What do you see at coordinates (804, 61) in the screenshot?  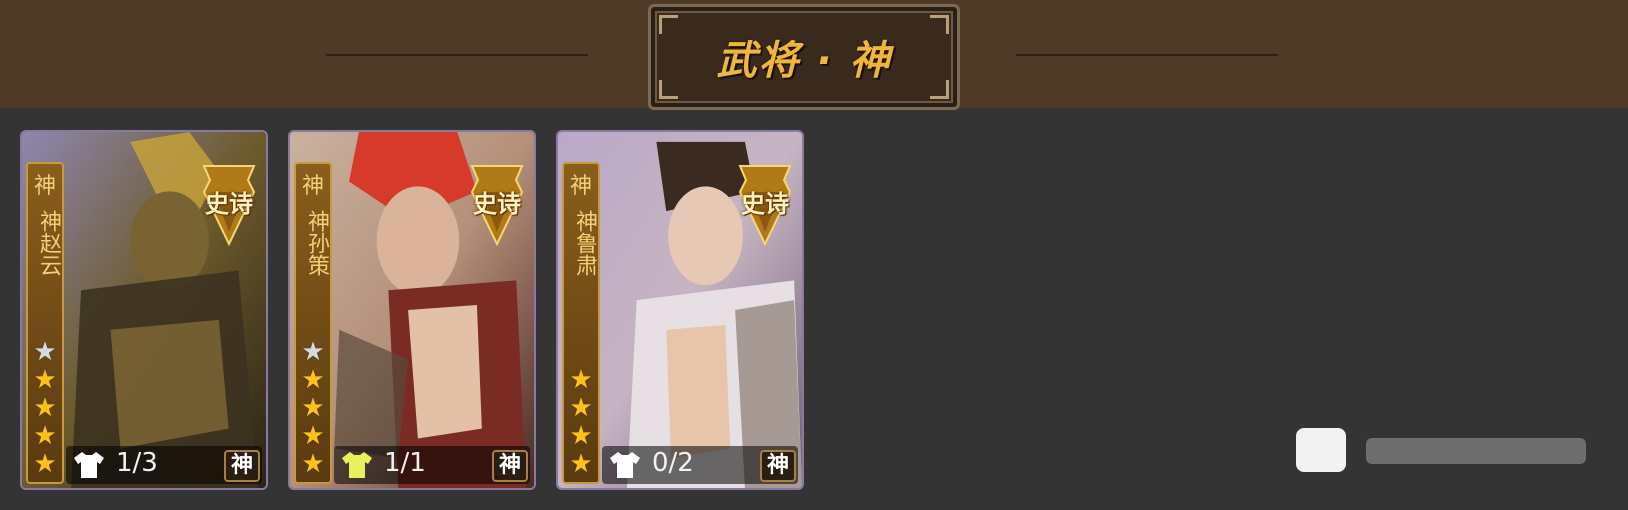 I see `page-title: 武将 · 神` at bounding box center [804, 61].